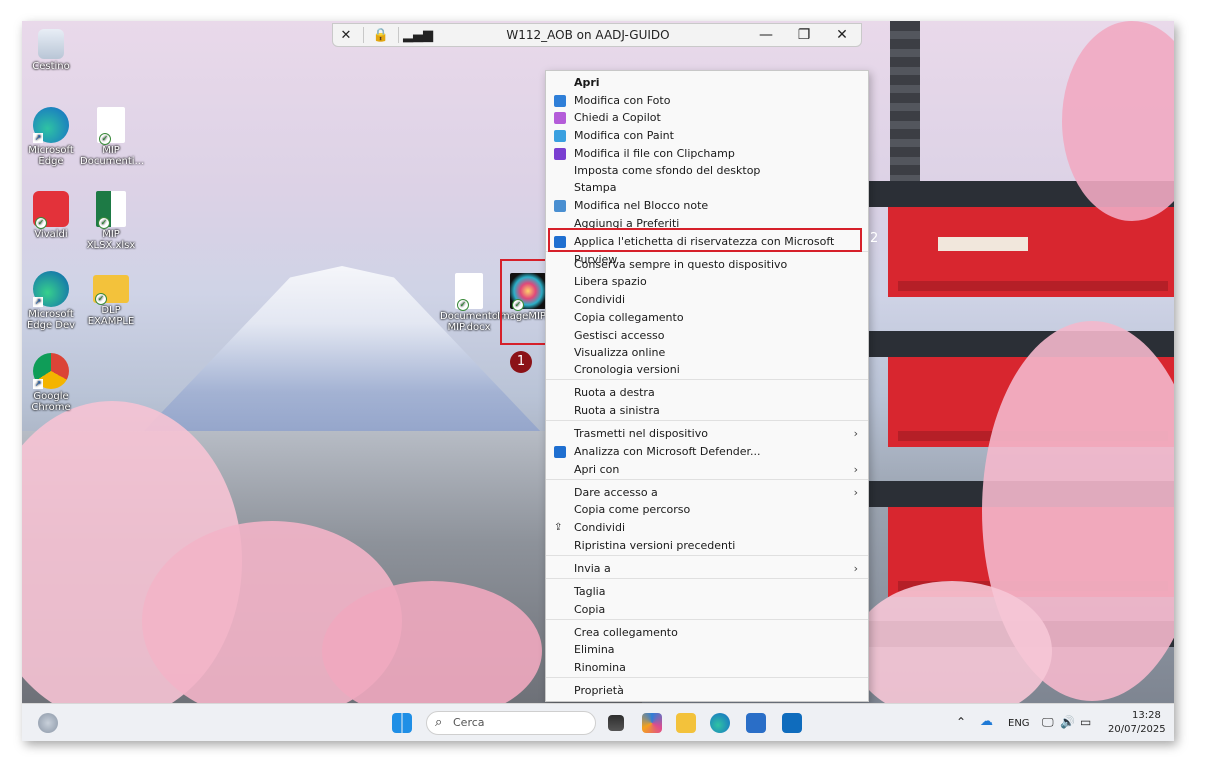 The height and width of the screenshot is (783, 1215). What do you see at coordinates (707, 546) in the screenshot?
I see `context-menu-item: Ripristina versioni precedenti` at bounding box center [707, 546].